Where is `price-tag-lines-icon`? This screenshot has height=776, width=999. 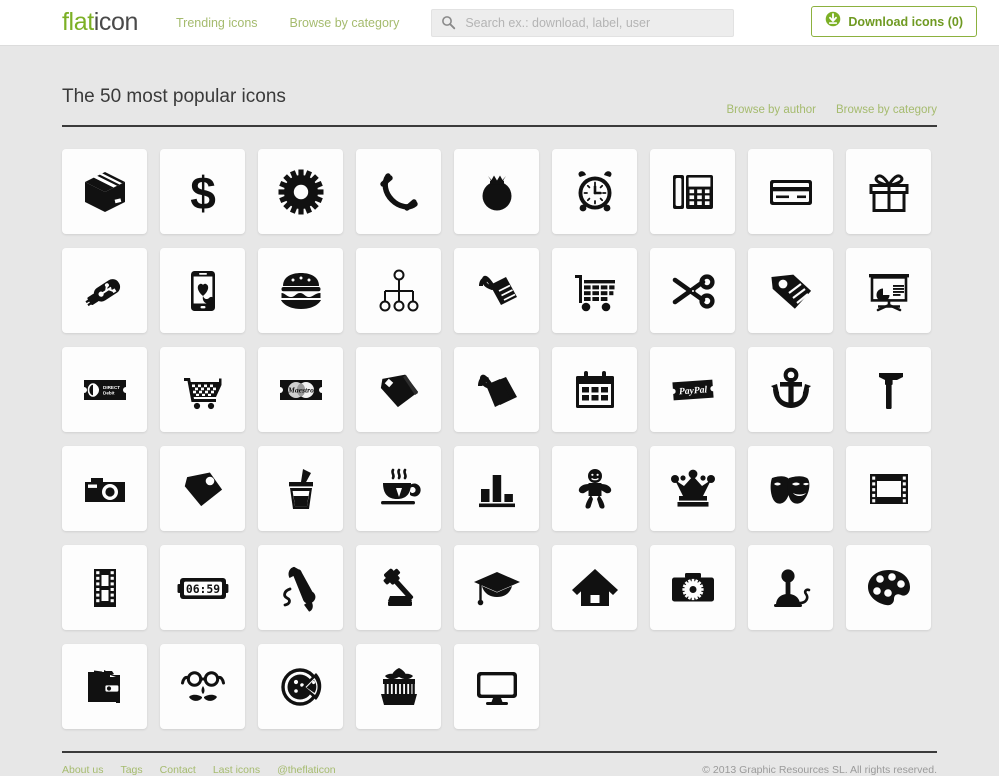 price-tag-lines-icon is located at coordinates (791, 291).